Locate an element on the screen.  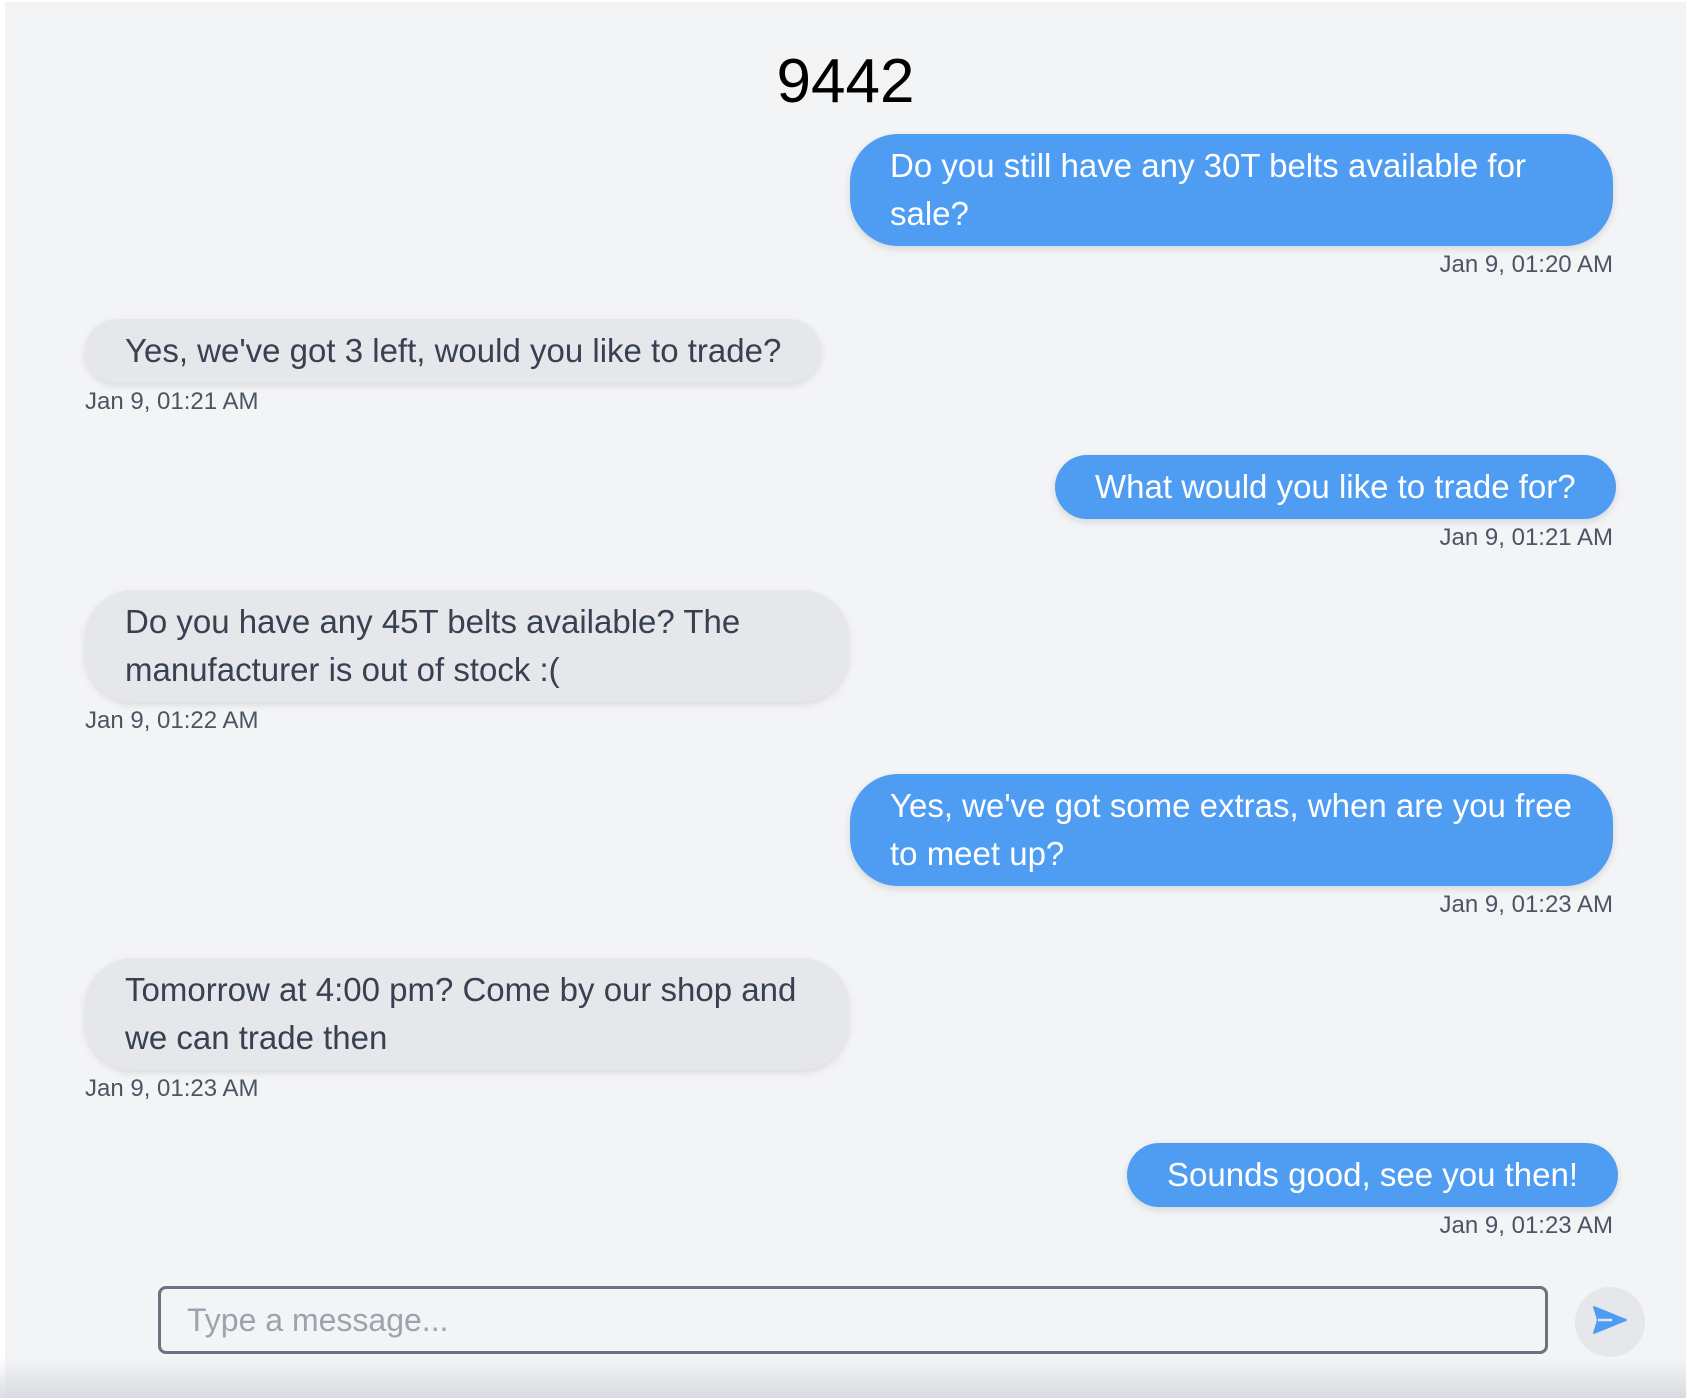
bottom-edge-shadow is located at coordinates (843, 1378).